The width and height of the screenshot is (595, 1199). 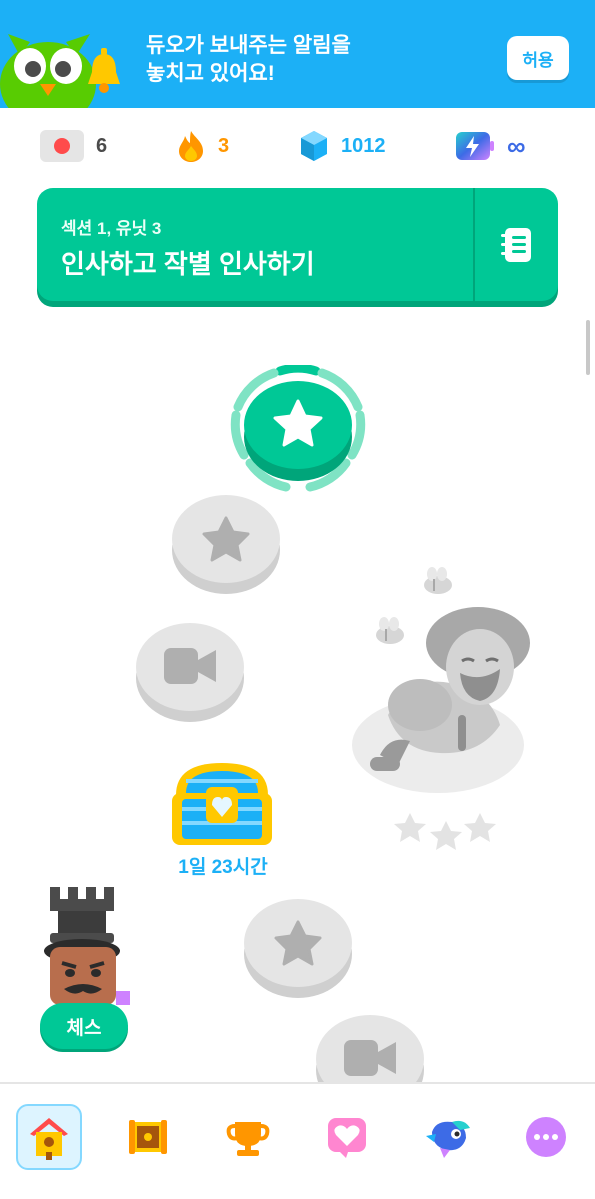 I want to click on energy-battery-icon, so click(x=475, y=146).